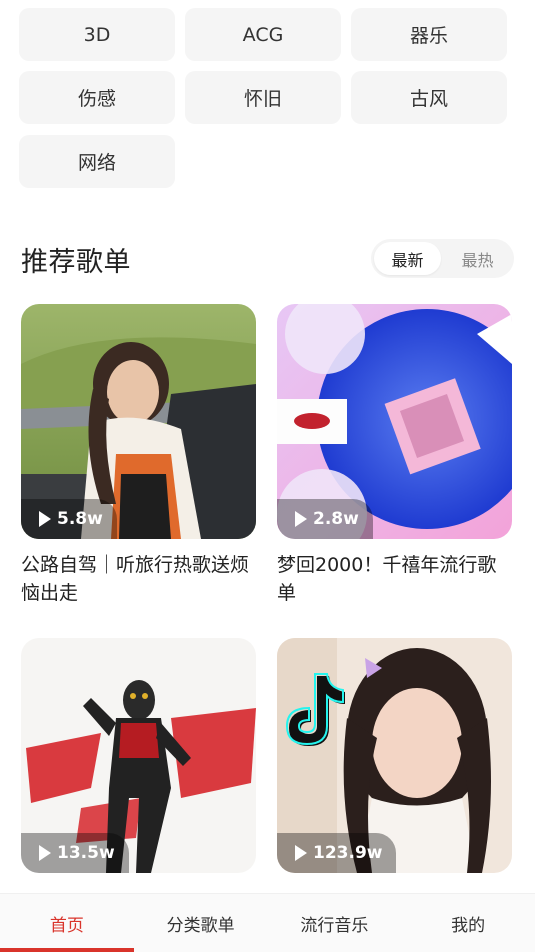 This screenshot has height=952, width=535. Describe the element at coordinates (263, 97) in the screenshot. I see `genre-chip-nostalgic: 怀旧` at that location.